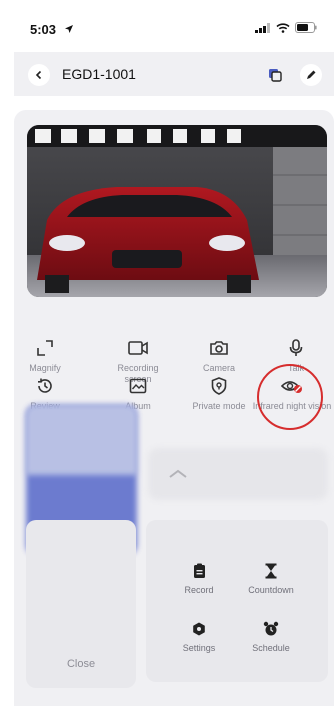 The image size is (335, 706). What do you see at coordinates (296, 347) in the screenshot?
I see `microphone-icon` at bounding box center [296, 347].